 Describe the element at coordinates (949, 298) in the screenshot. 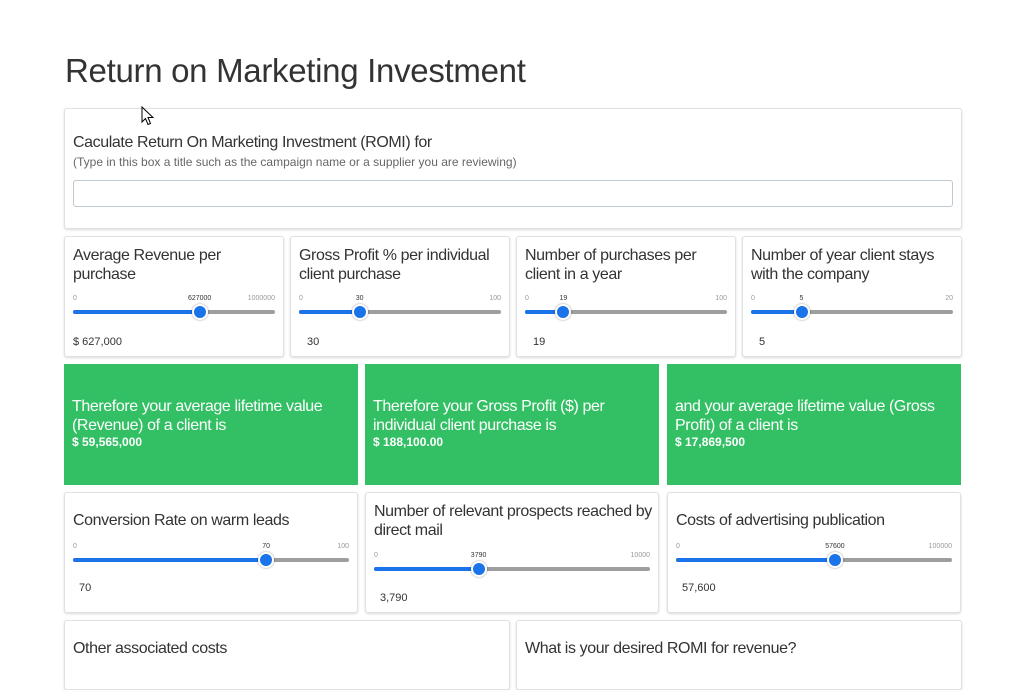

I see `slider-max: 20` at that location.